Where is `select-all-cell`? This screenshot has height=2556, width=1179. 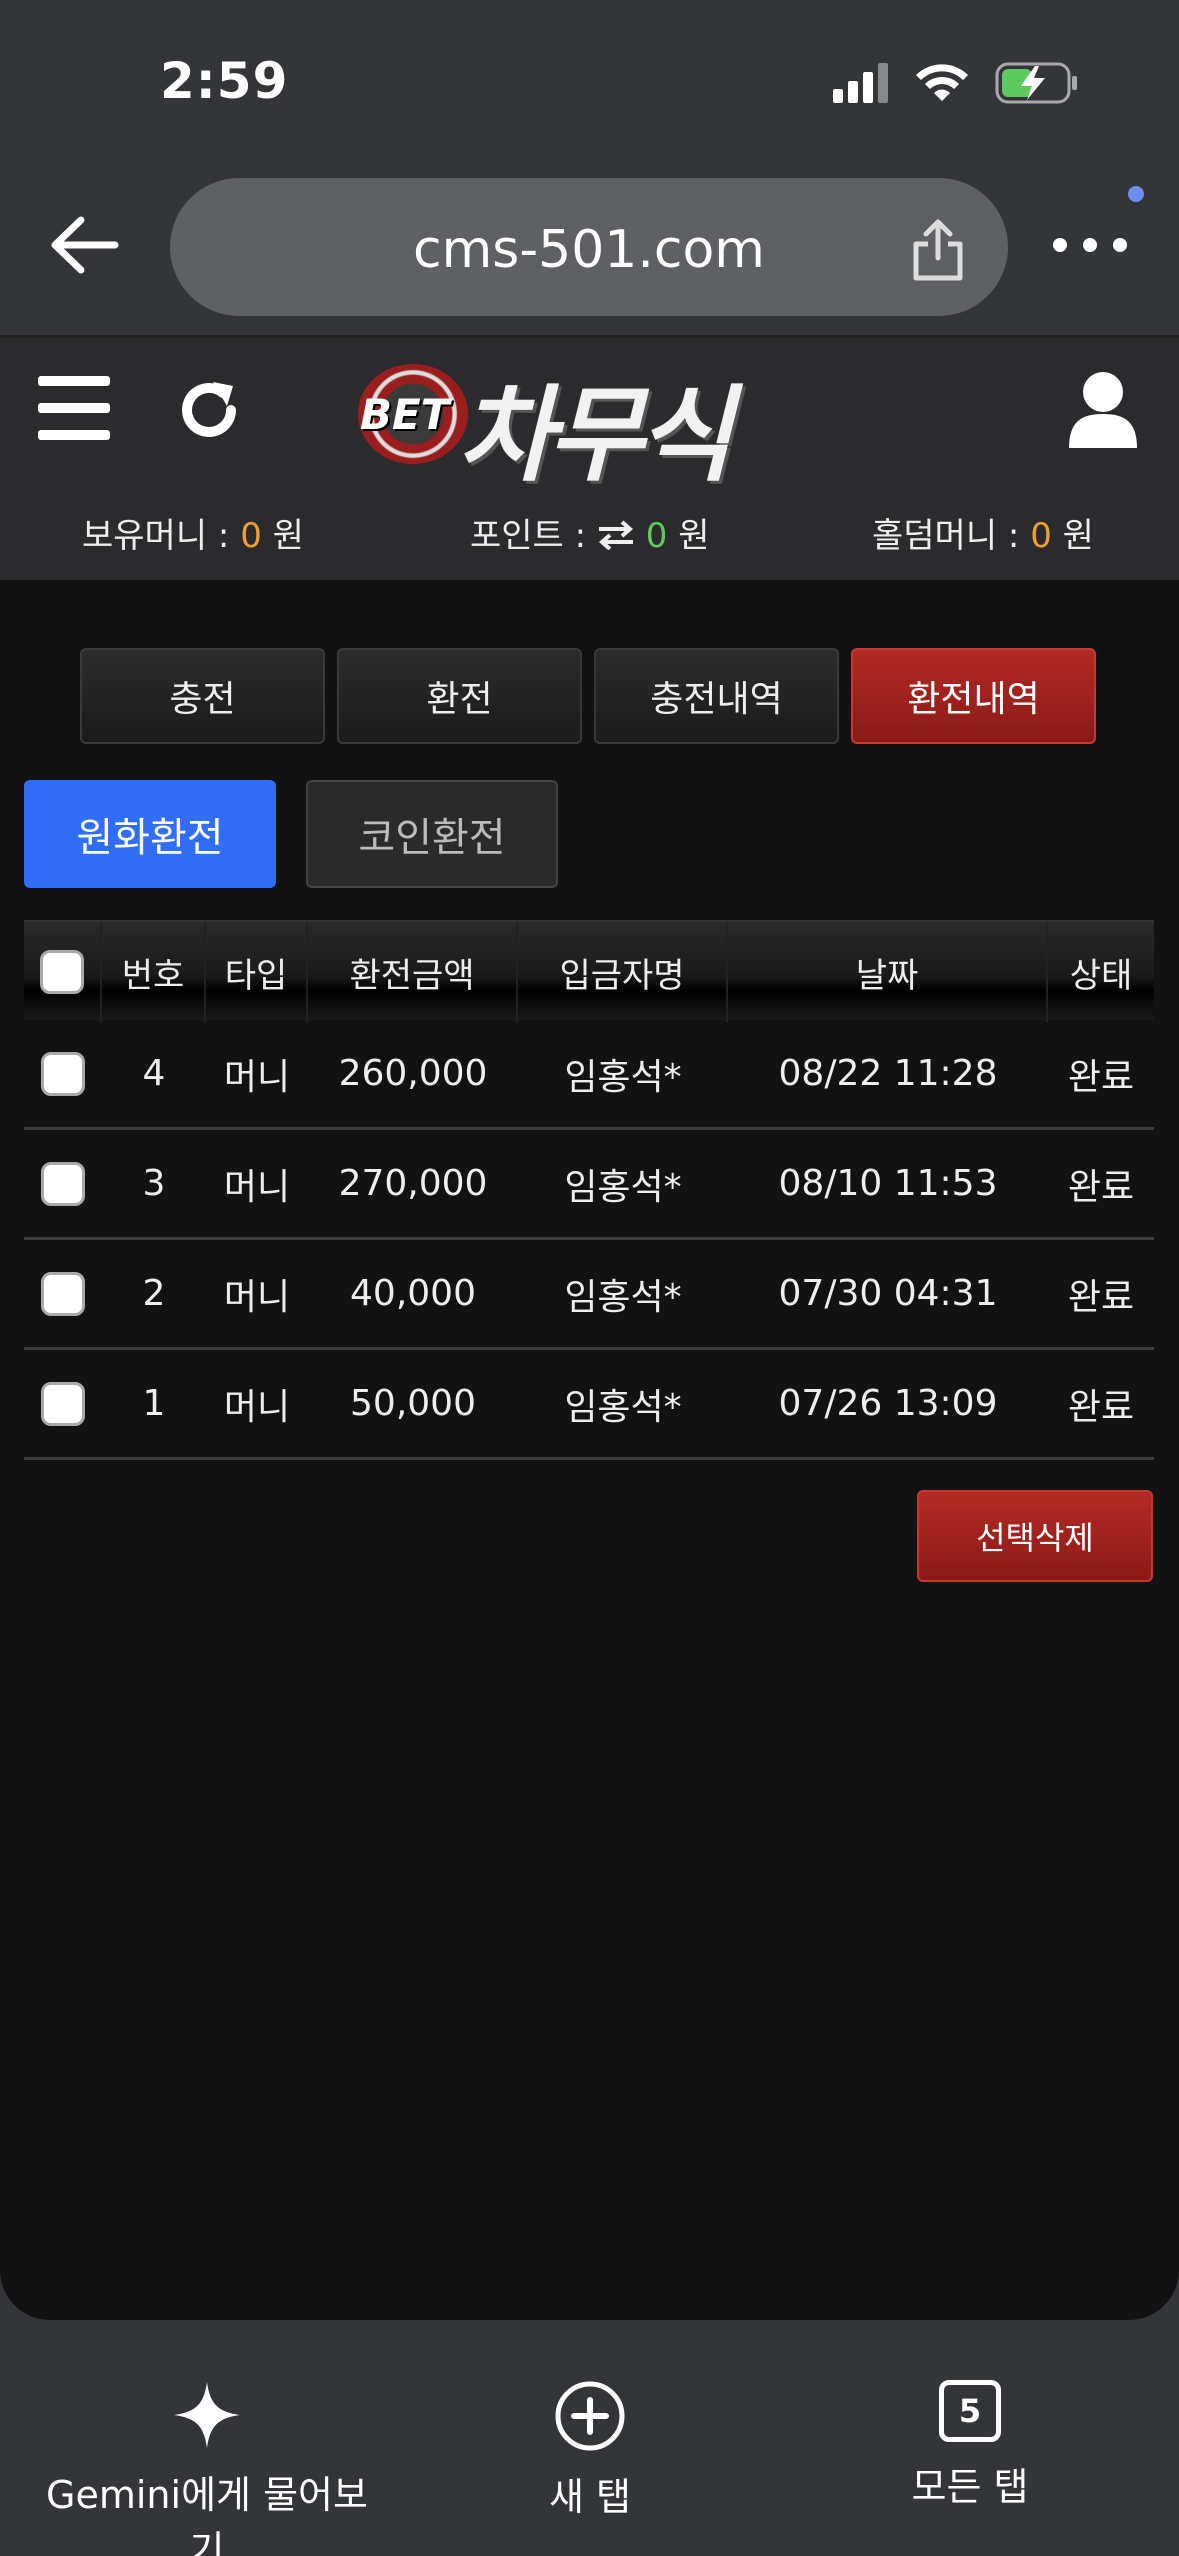 select-all-cell is located at coordinates (63, 972).